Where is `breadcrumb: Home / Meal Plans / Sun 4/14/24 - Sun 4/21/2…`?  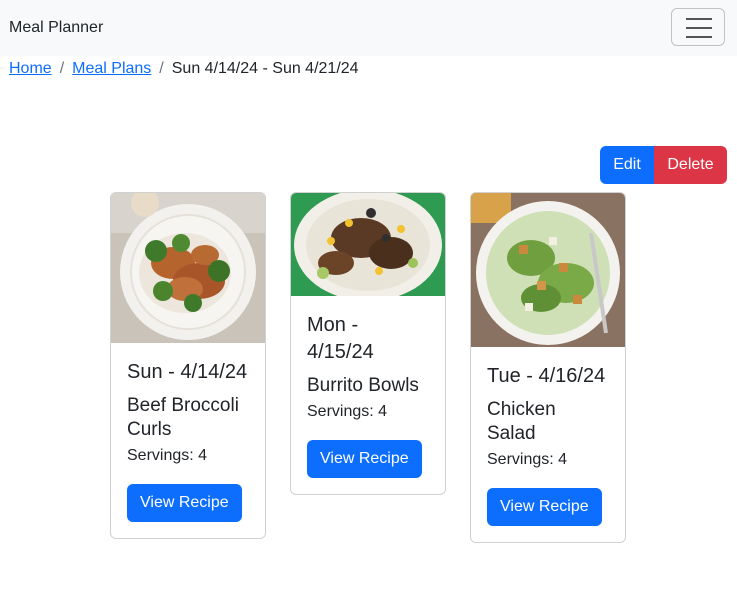 breadcrumb: Home / Meal Plans / Sun 4/14/24 - Sun 4/21/2… is located at coordinates (184, 69).